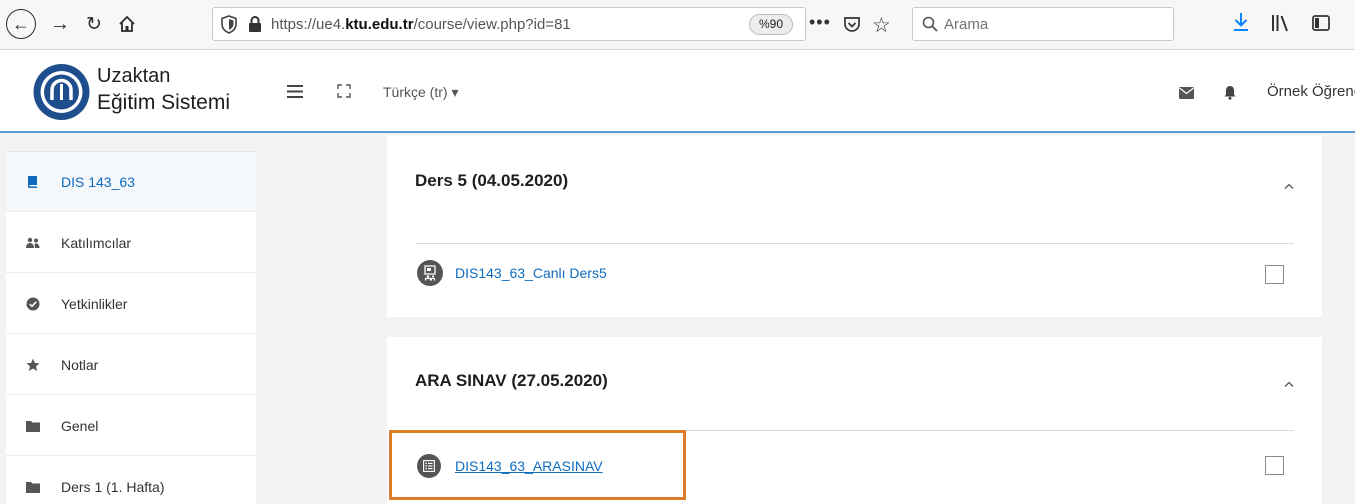  I want to click on pocket-icon, so click(852, 25).